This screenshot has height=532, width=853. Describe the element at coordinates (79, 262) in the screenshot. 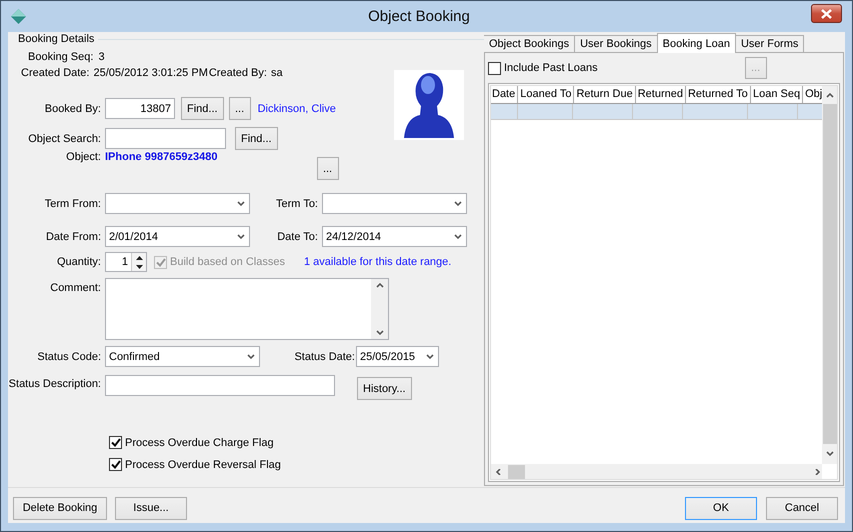

I see `quantity-label: Quantity:` at that location.